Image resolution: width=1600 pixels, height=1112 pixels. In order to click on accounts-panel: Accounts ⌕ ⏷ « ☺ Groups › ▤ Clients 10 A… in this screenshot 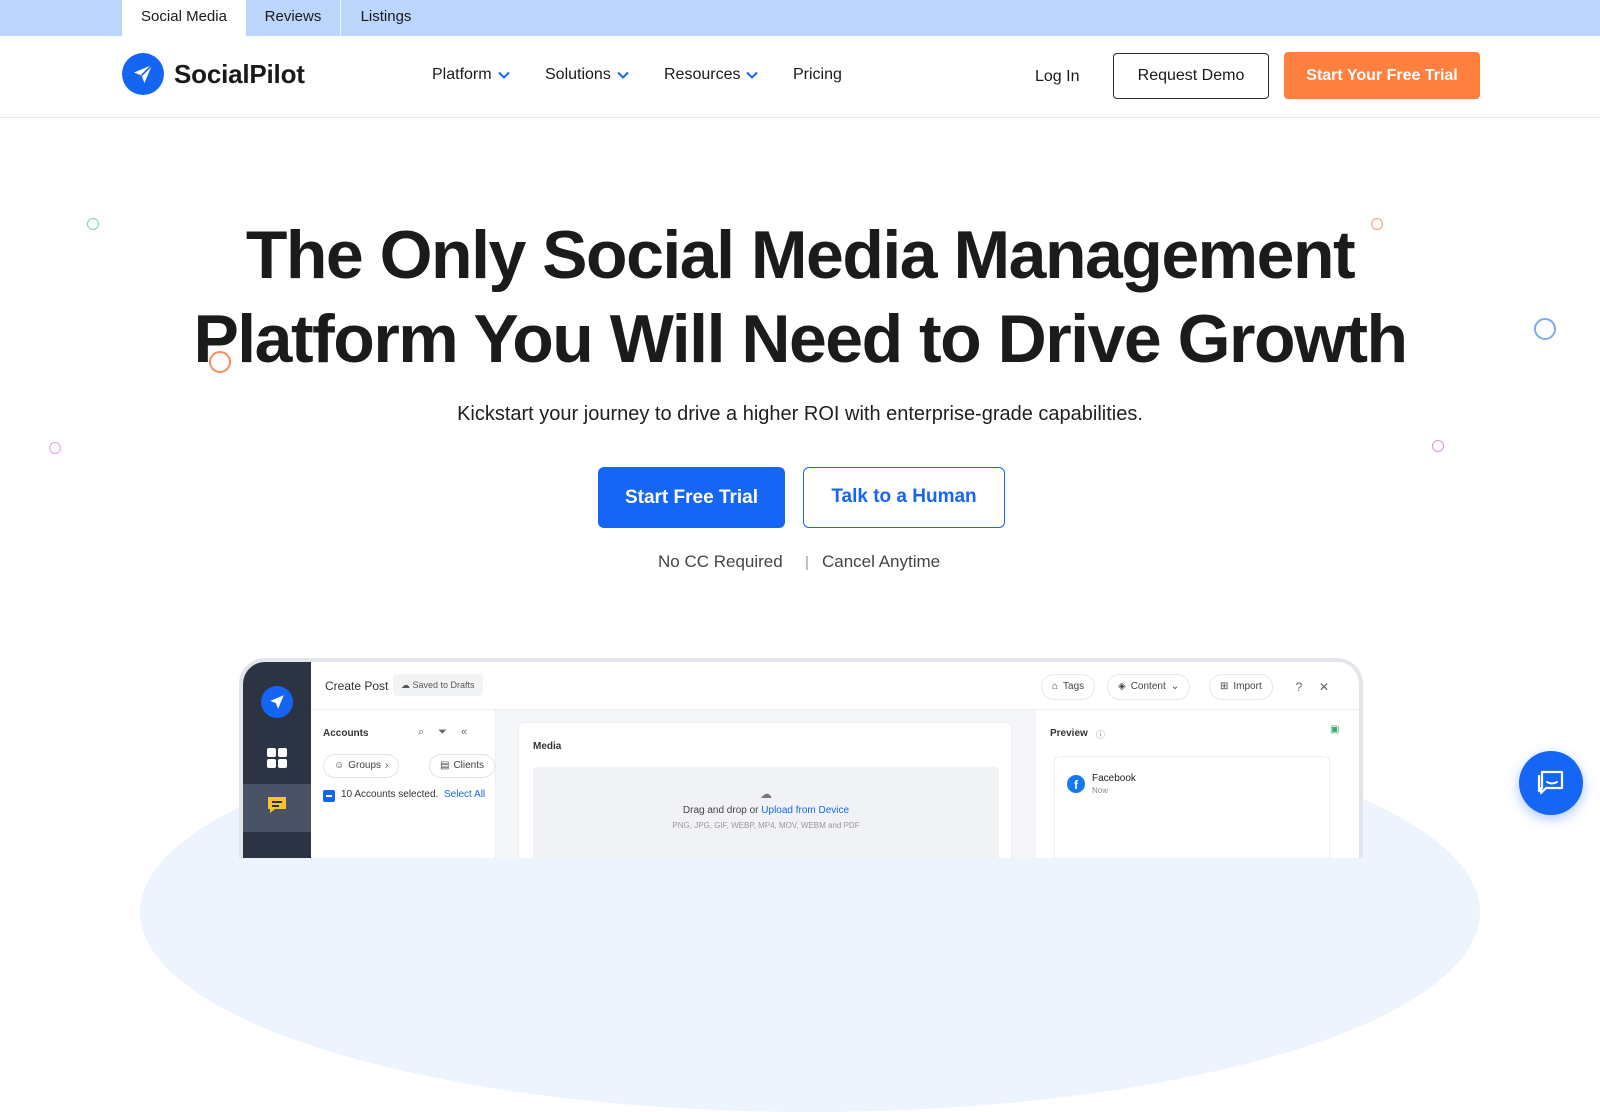, I will do `click(403, 784)`.